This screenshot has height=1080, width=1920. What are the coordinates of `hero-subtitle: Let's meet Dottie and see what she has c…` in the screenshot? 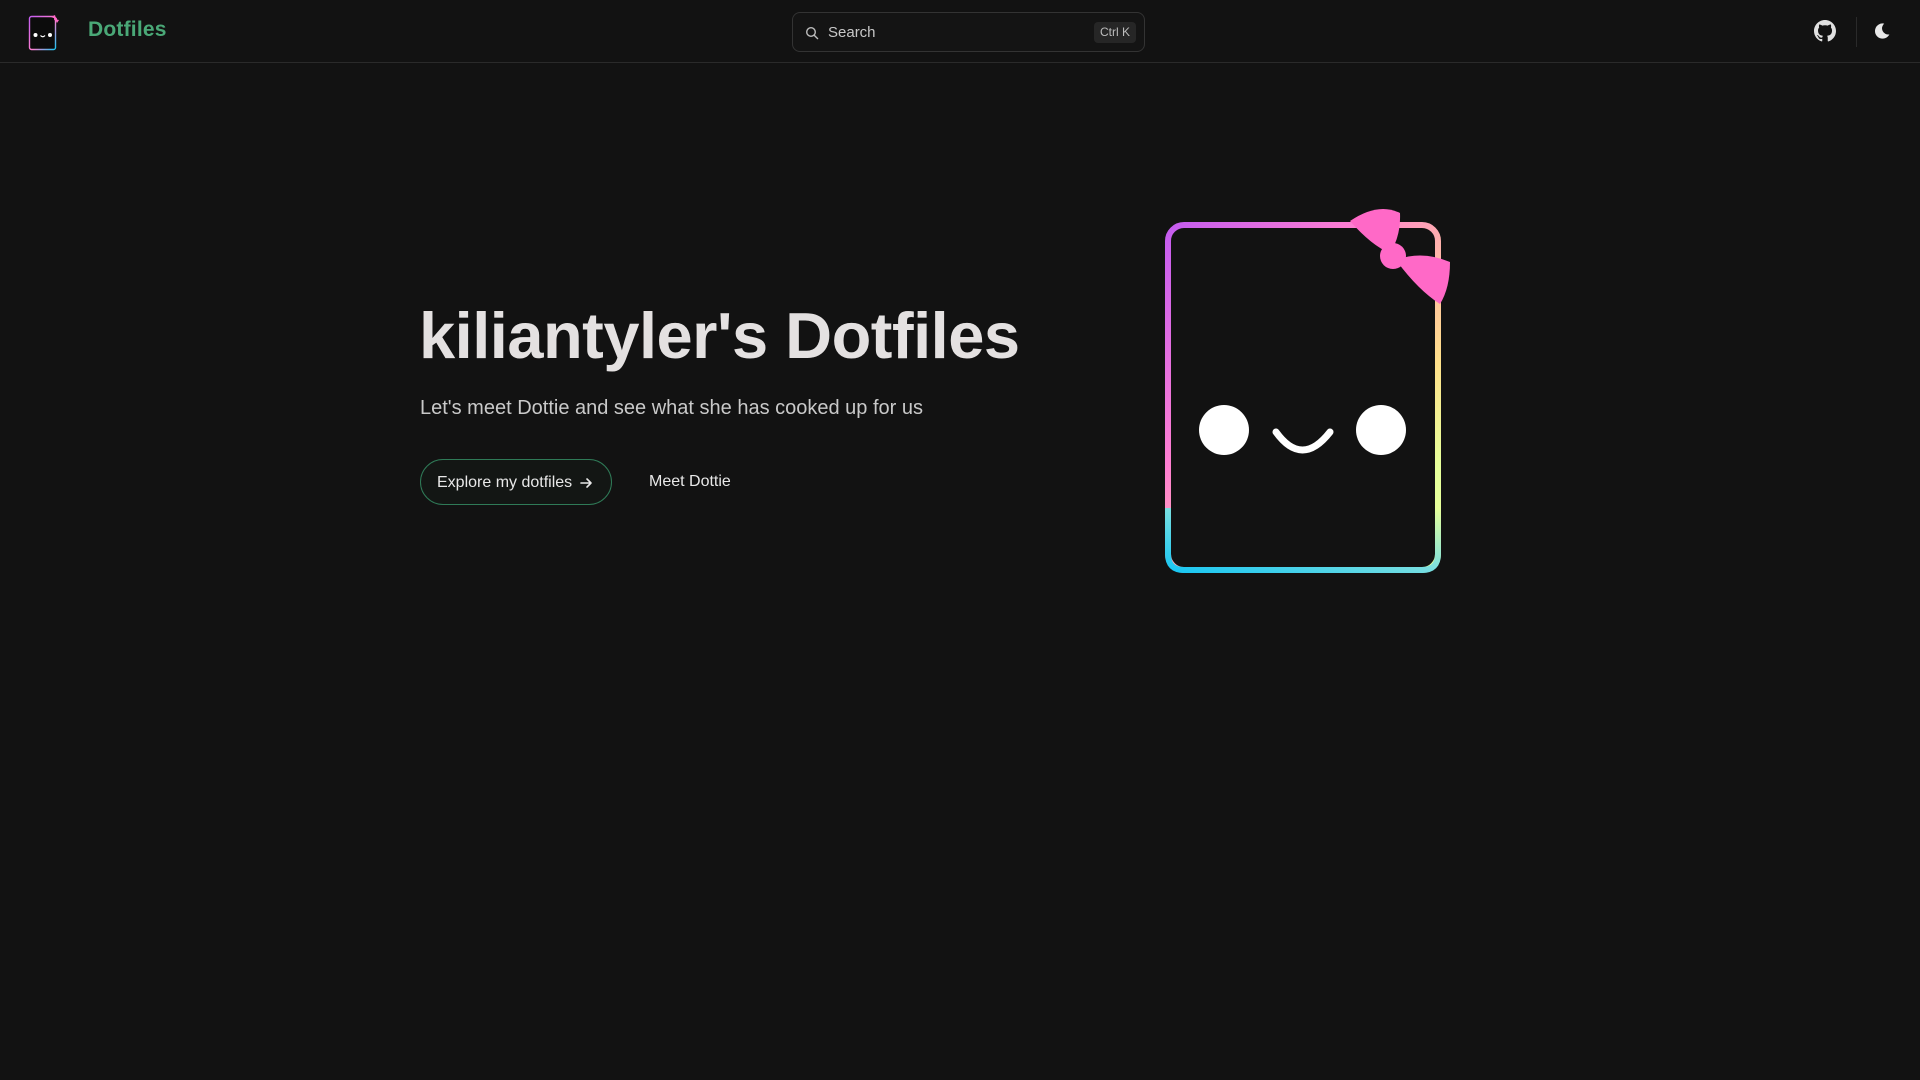 It's located at (672, 408).